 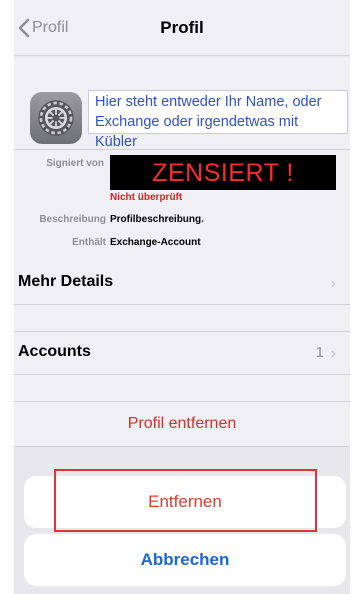 I want to click on verification-status: Nicht überprüft, so click(x=146, y=197).